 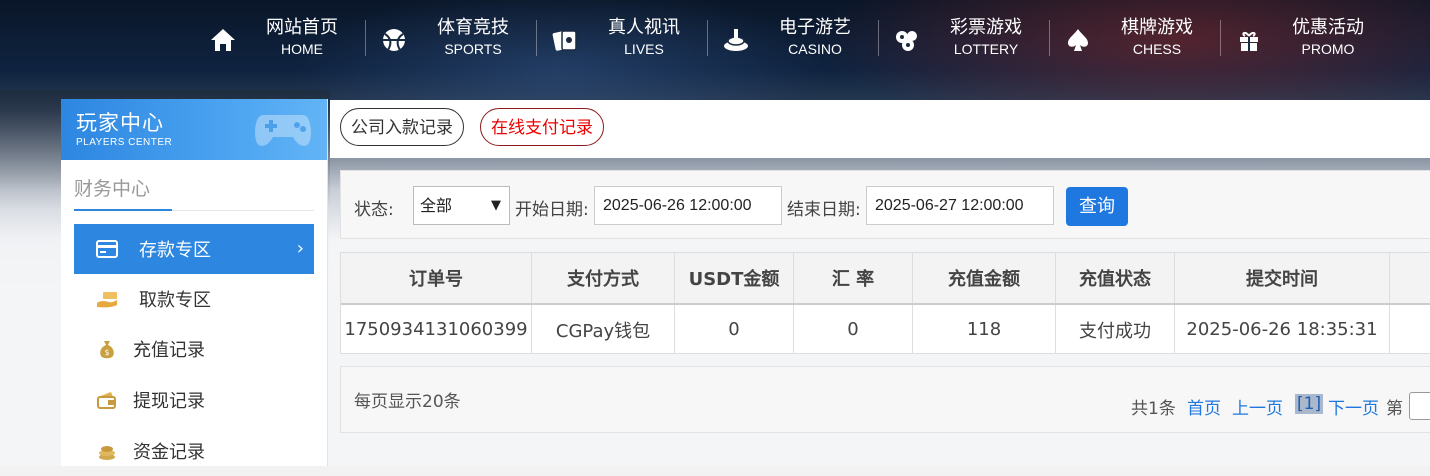 I want to click on sidebar-item-recharge-records: $ 充值记录, so click(x=194, y=349).